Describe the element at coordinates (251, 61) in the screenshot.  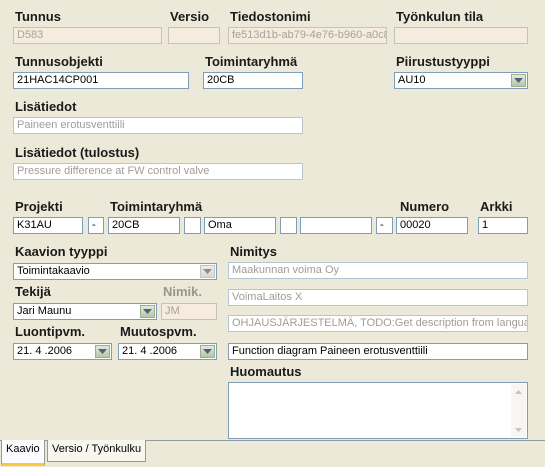
I see `toimintaryhma-label: Toimintaryhmä` at that location.